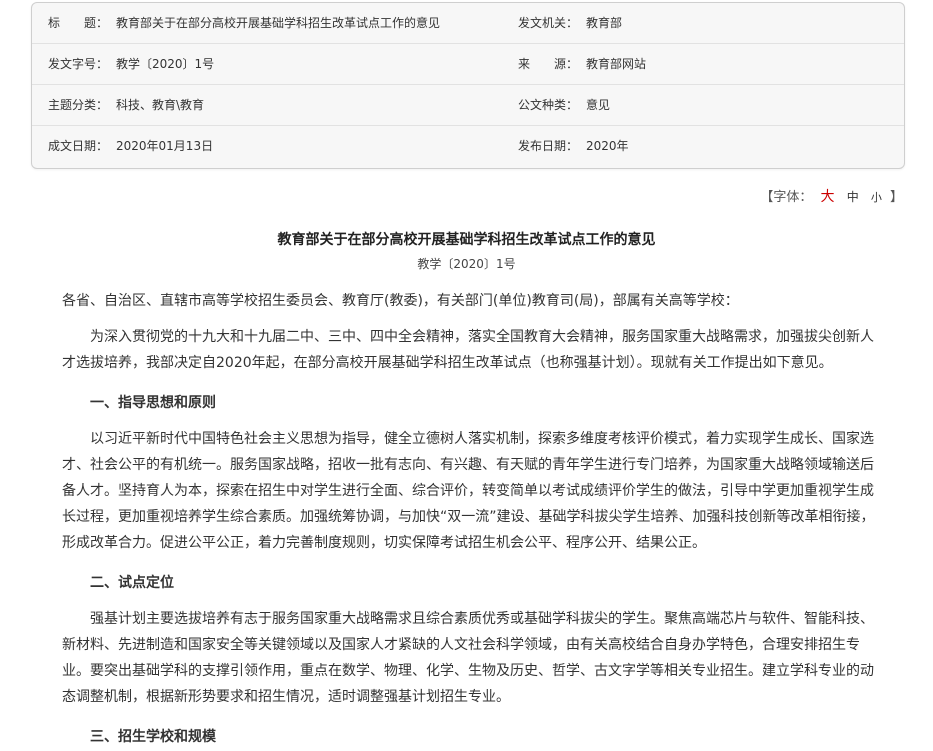 This screenshot has height=751, width=933. Describe the element at coordinates (548, 64) in the screenshot. I see `metadata-label: 来 源：` at that location.